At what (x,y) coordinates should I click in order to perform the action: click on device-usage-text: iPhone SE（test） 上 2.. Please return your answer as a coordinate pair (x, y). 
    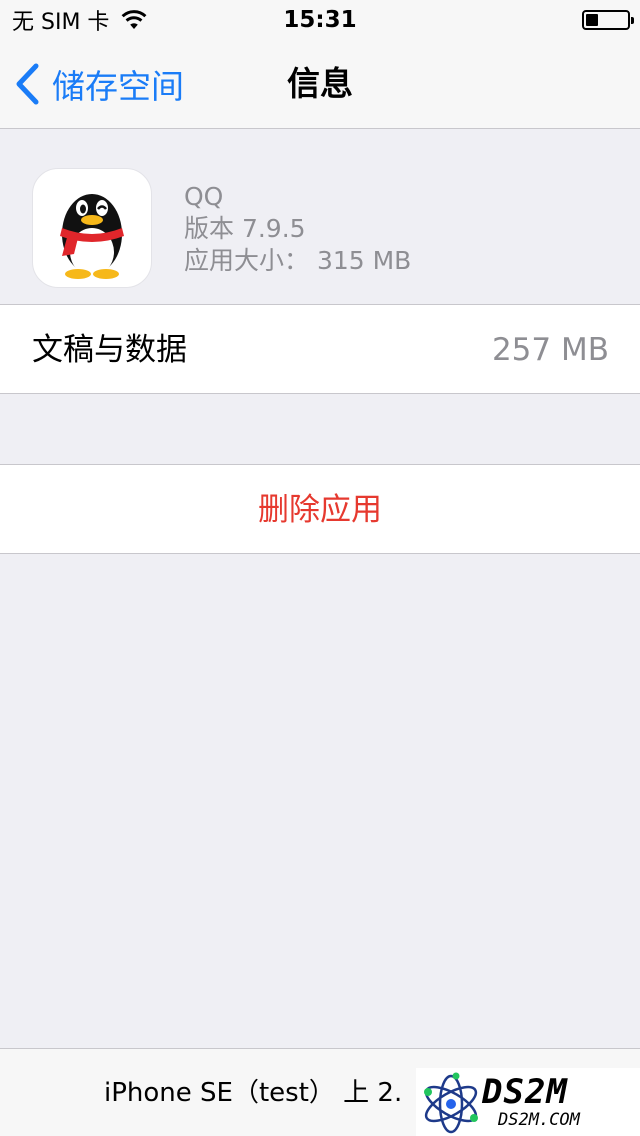
    Looking at the image, I should click on (253, 1093).